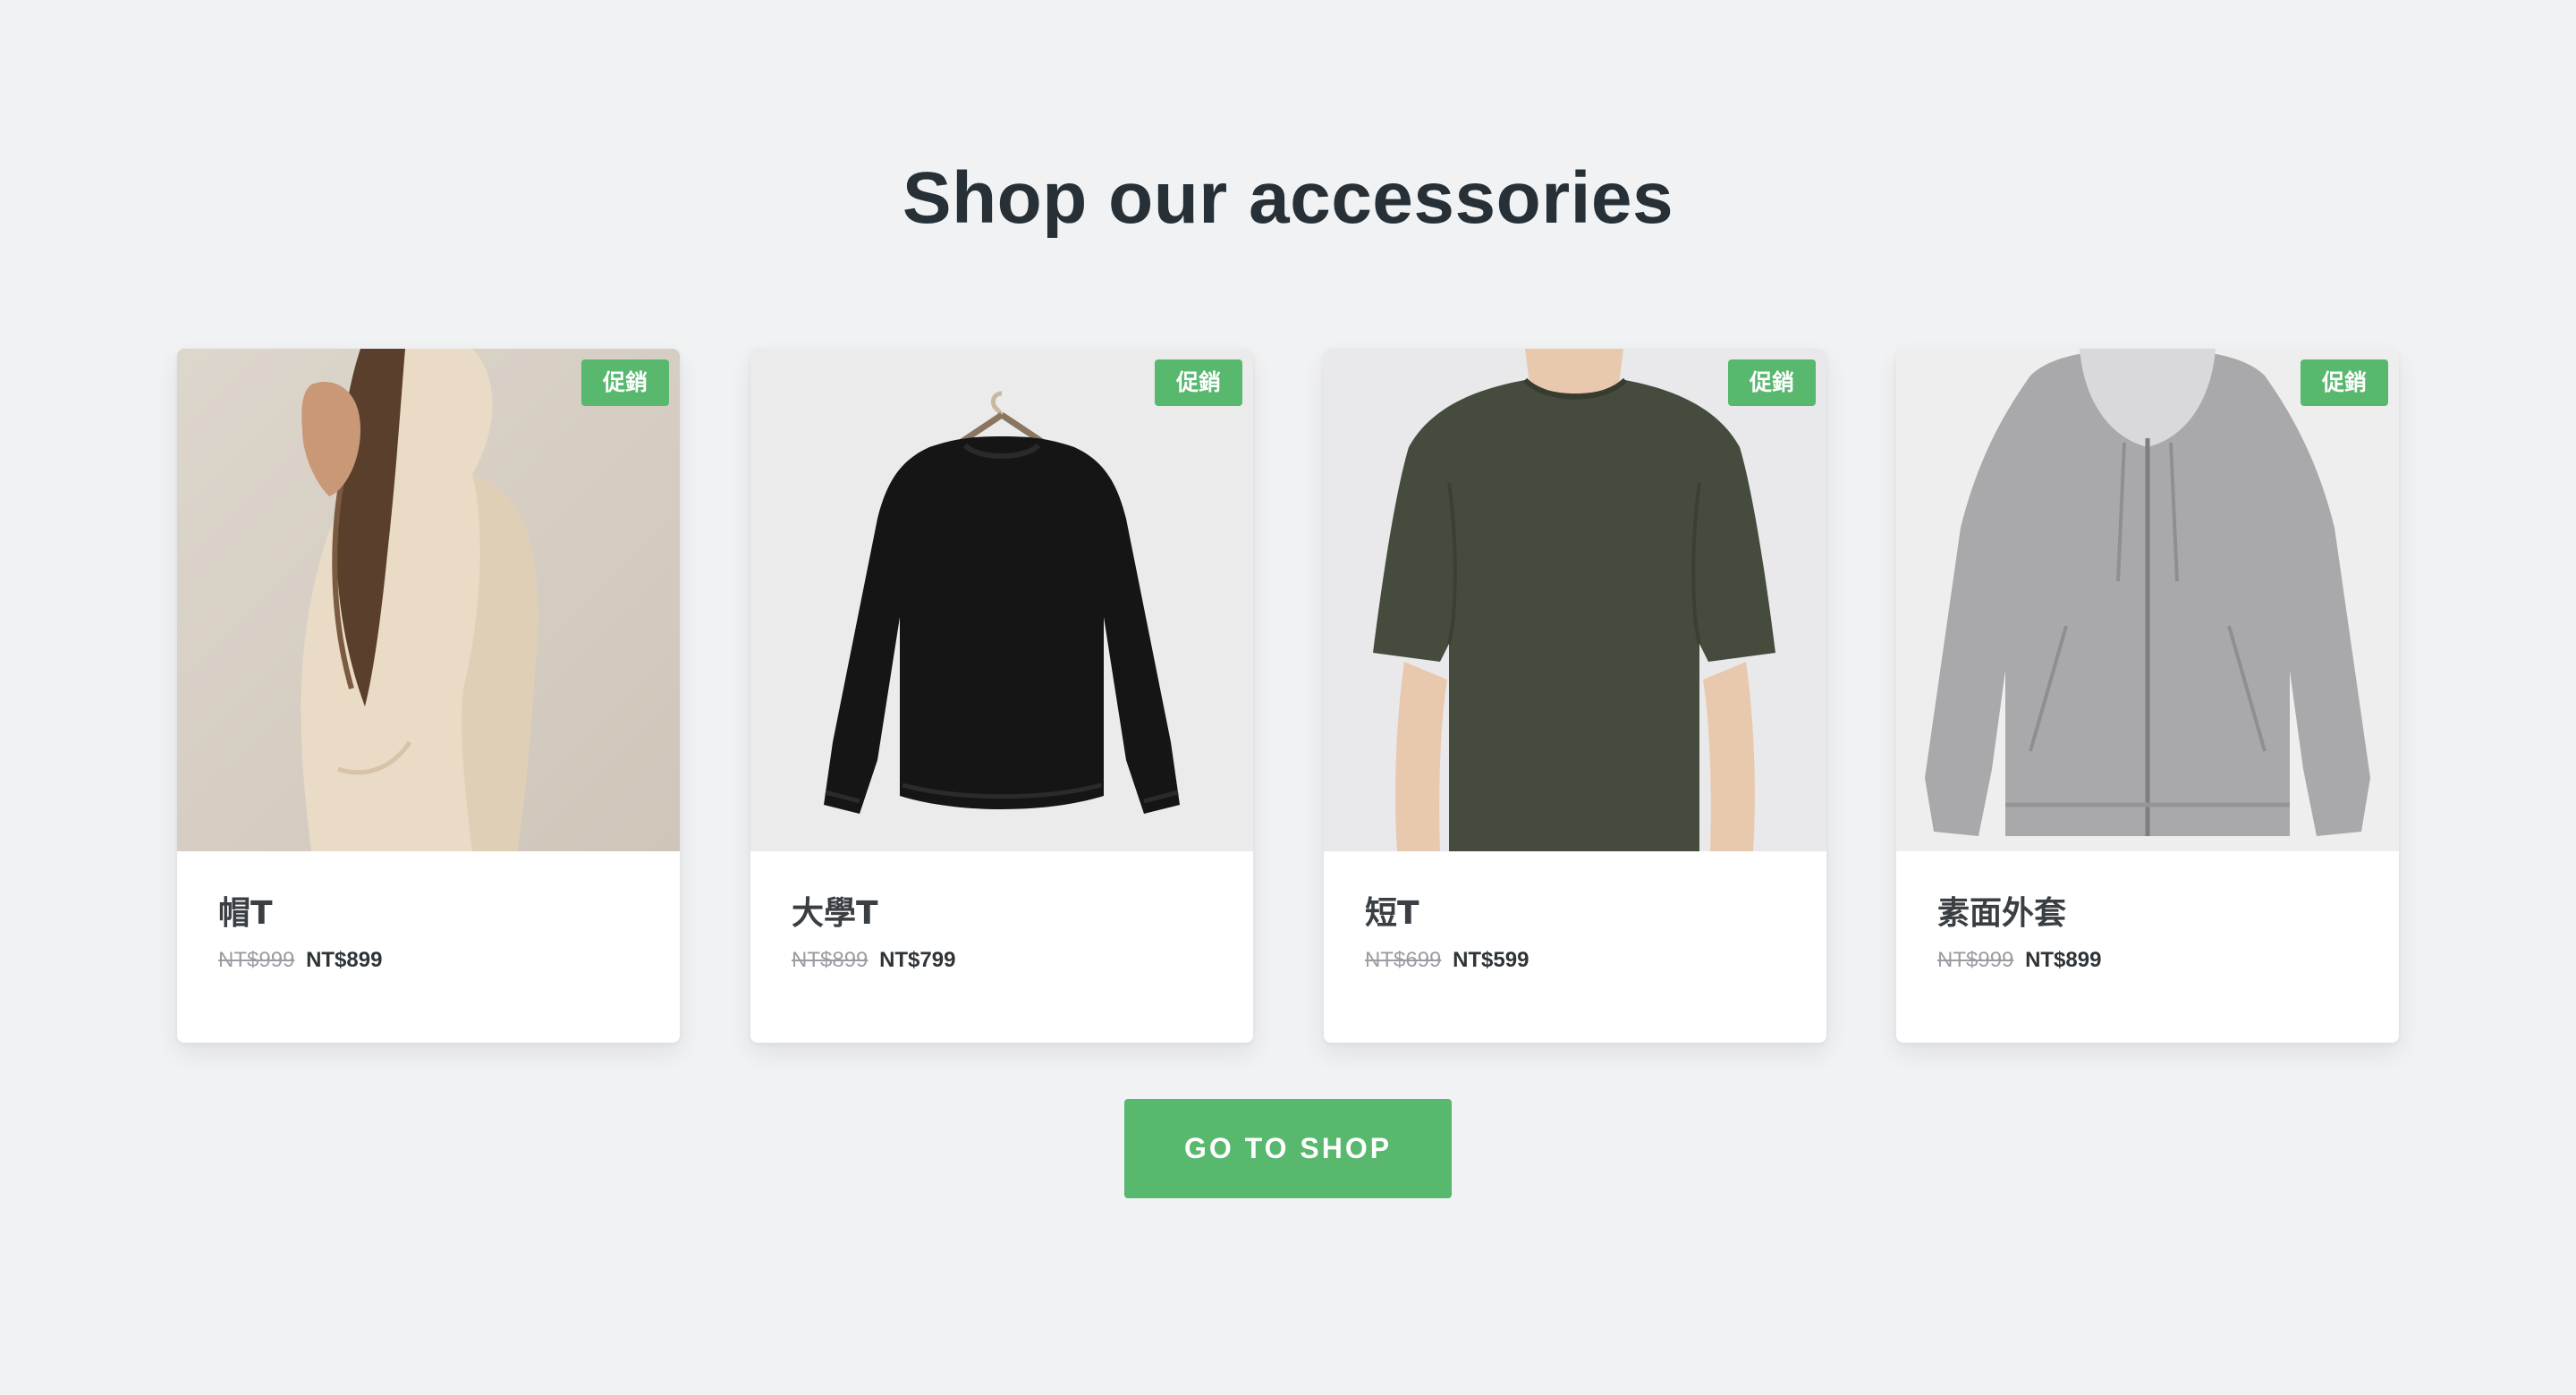 The image size is (2576, 1395). Describe the element at coordinates (830, 960) in the screenshot. I see `original-price: NT$899` at that location.